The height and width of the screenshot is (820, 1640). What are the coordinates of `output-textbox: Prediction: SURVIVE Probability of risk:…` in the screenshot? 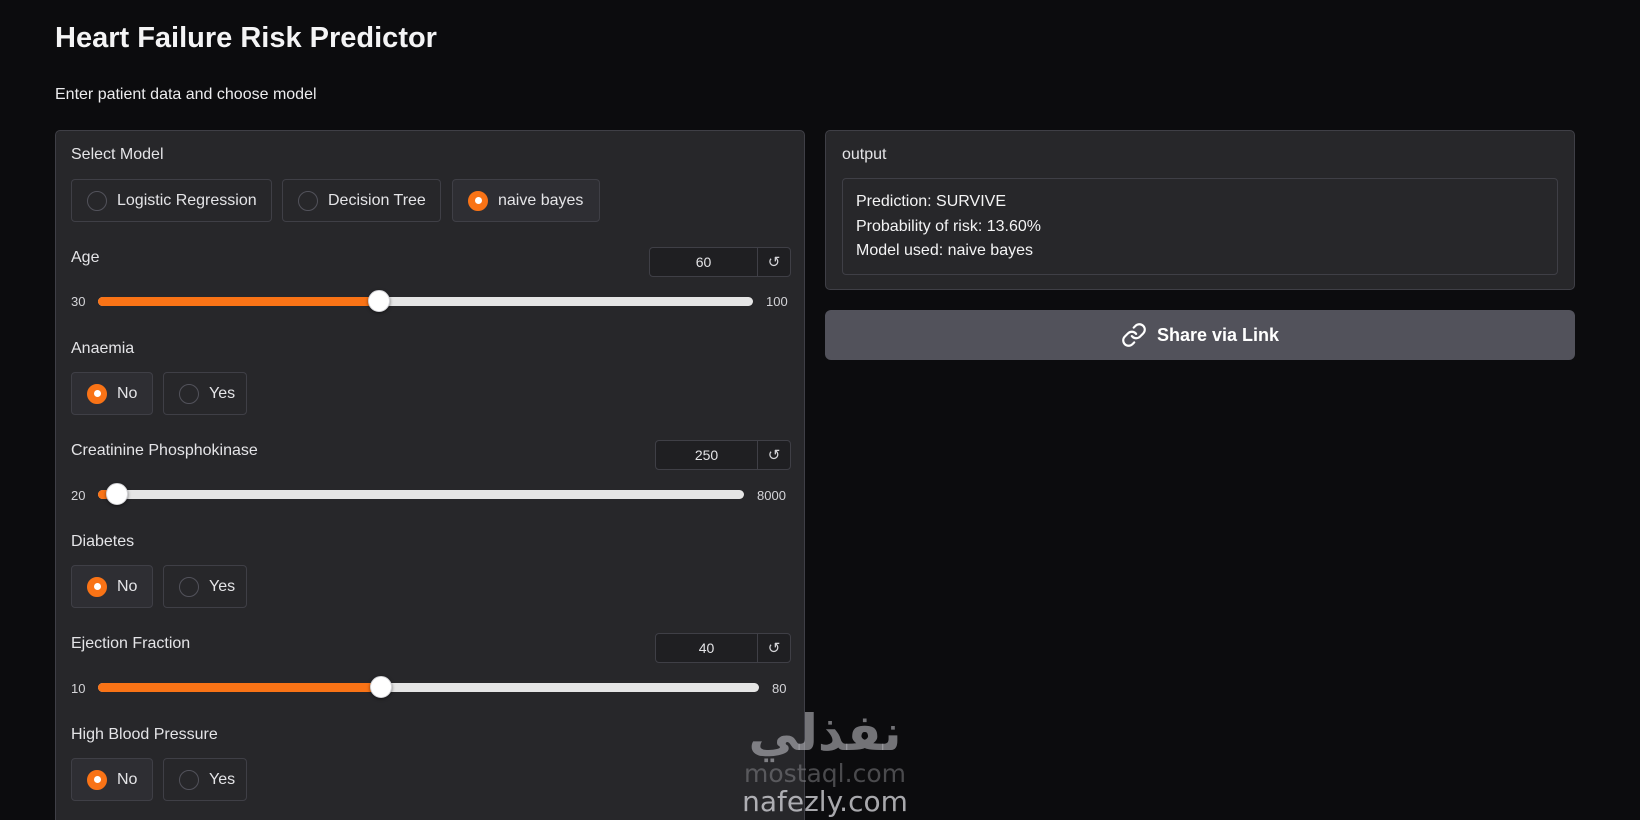 It's located at (1200, 226).